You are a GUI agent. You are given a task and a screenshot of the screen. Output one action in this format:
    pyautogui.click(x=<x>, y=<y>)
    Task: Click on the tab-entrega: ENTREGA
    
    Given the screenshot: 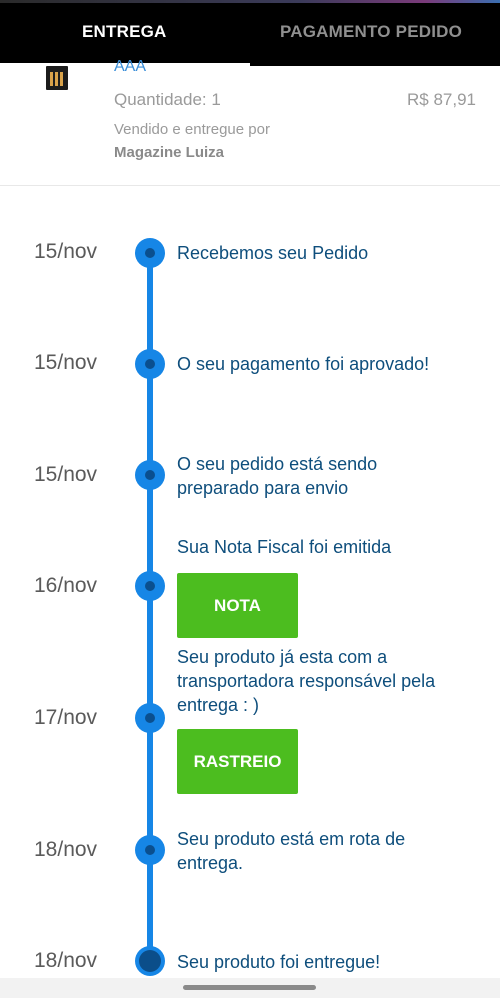 What is the action you would take?
    pyautogui.click(x=124, y=32)
    